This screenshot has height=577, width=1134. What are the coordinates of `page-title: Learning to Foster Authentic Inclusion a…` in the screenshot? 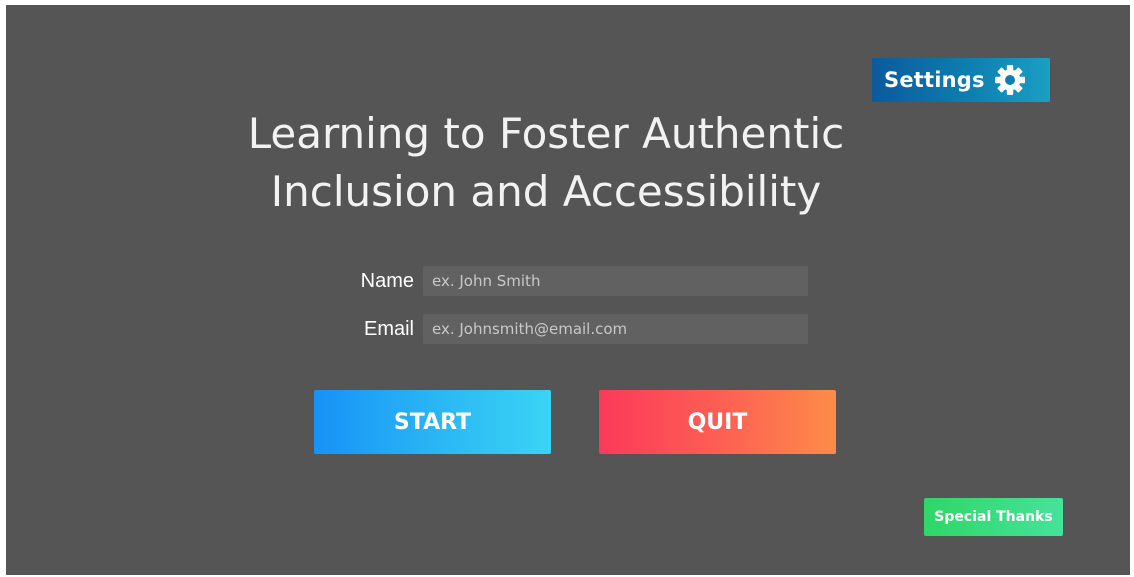 It's located at (546, 163).